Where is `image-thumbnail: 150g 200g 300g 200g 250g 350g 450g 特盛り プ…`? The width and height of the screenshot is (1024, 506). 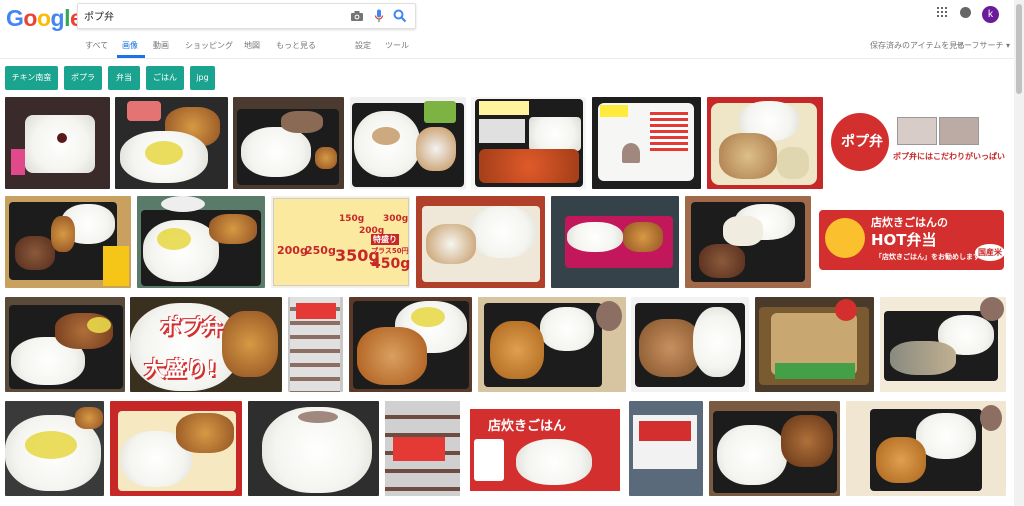 image-thumbnail: 150g 200g 300g 200g 250g 350g 450g 特盛り プ… is located at coordinates (340, 242).